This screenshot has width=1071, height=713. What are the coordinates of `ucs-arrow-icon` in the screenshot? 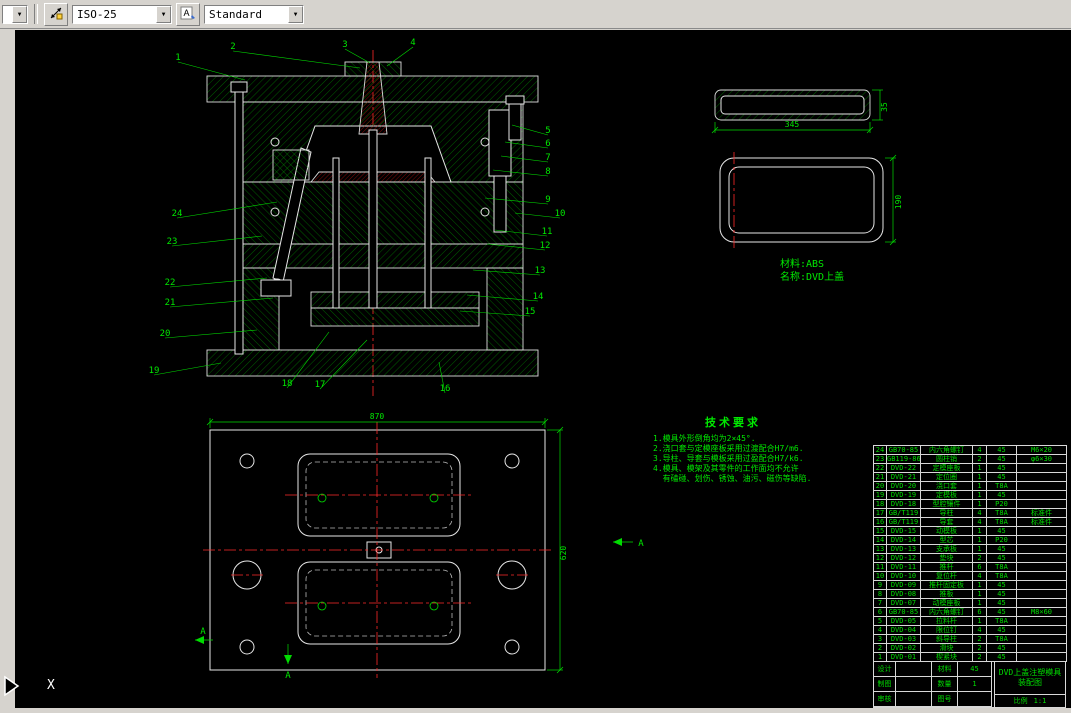 It's located at (12, 688).